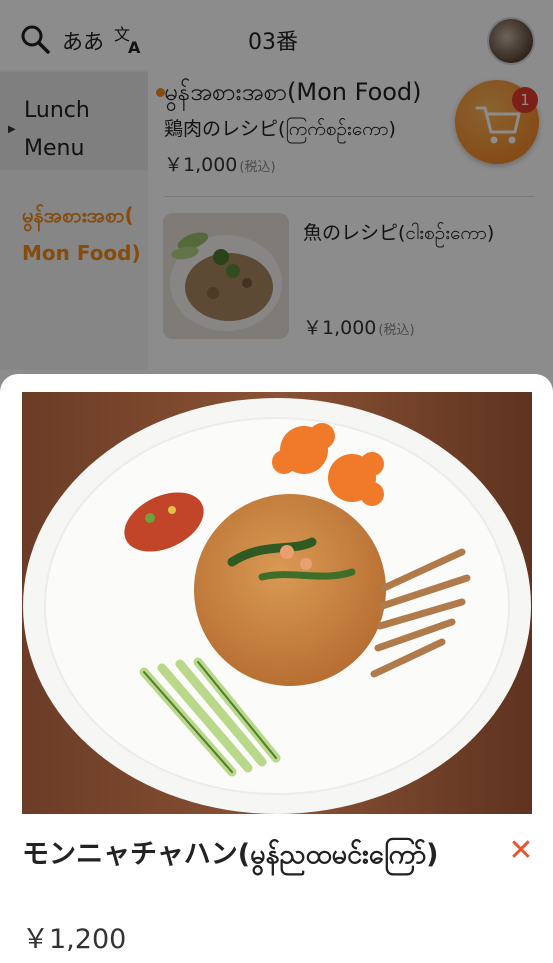 This screenshot has width=553, height=963. What do you see at coordinates (230, 854) in the screenshot?
I see `item-title: モンニャチャハン(မွန်ညထမင်းကြော်)` at bounding box center [230, 854].